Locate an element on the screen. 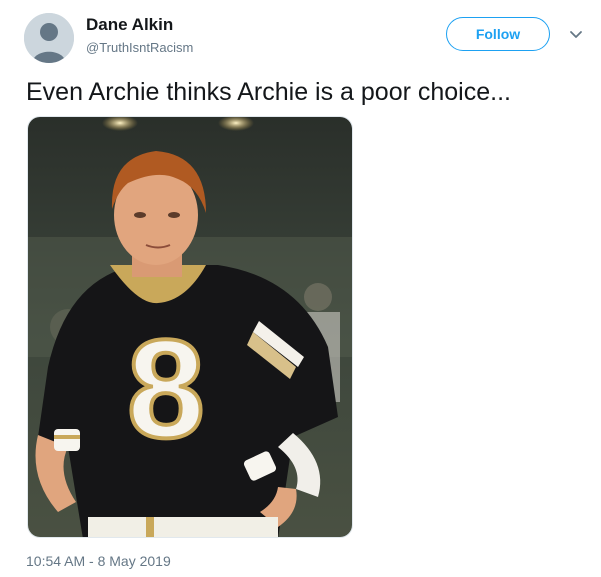  default-avatar-icon is located at coordinates (49, 38).